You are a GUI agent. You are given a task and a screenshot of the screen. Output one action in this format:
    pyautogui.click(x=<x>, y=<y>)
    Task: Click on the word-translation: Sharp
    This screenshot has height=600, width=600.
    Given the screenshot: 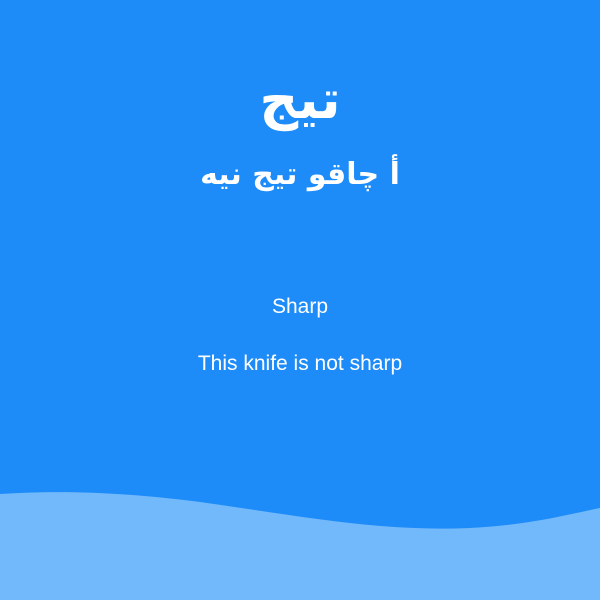 What is the action you would take?
    pyautogui.click(x=300, y=306)
    